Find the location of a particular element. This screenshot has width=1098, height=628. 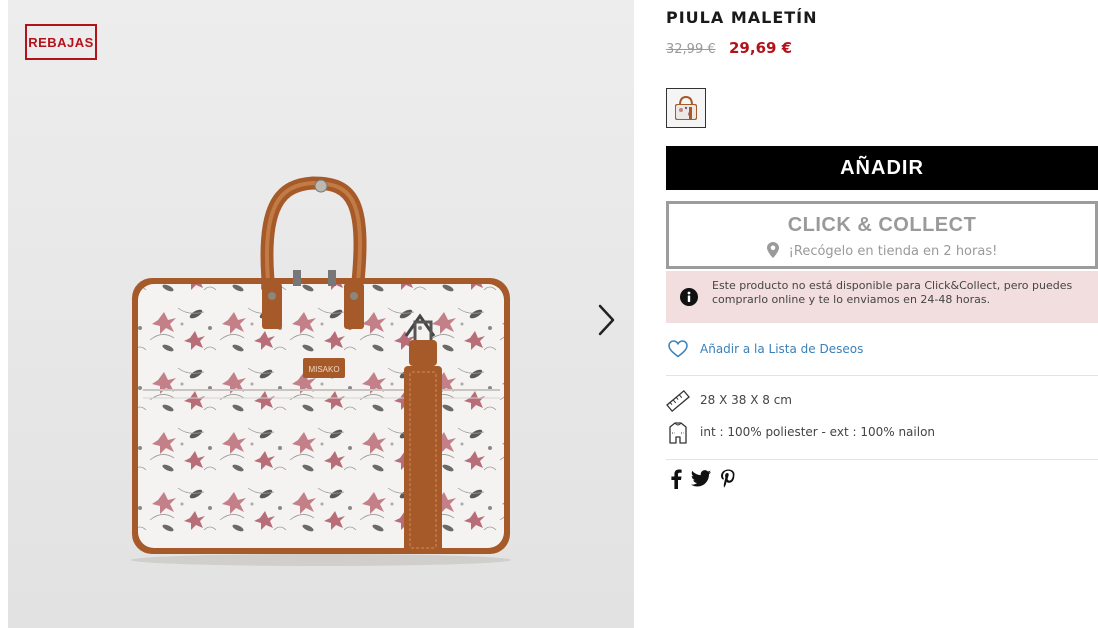

add-to-wishlist-link: Añadir a la Lista de Deseos is located at coordinates (882, 350).